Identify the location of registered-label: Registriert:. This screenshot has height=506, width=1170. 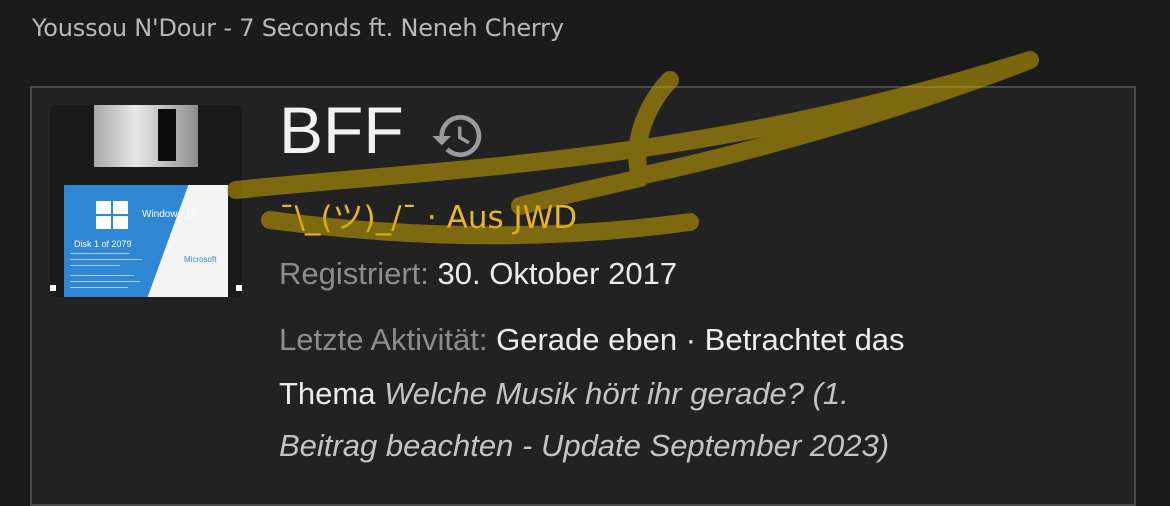
(354, 273).